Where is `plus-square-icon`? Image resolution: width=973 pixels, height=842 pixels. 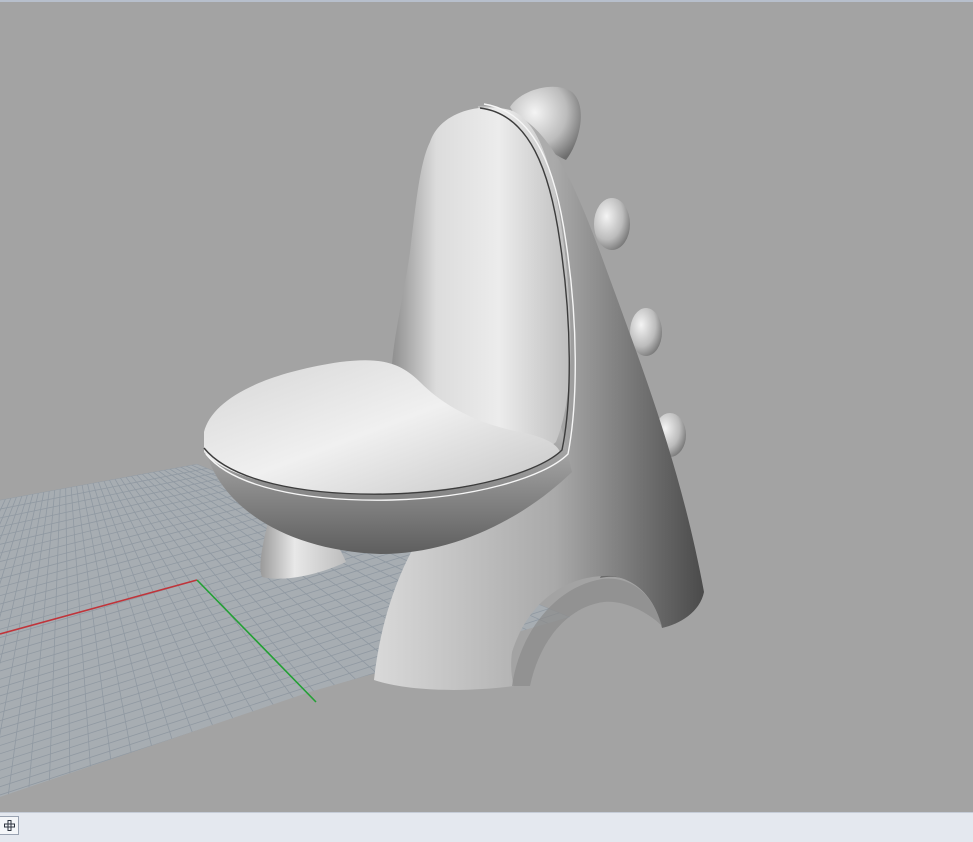
plus-square-icon is located at coordinates (9, 825).